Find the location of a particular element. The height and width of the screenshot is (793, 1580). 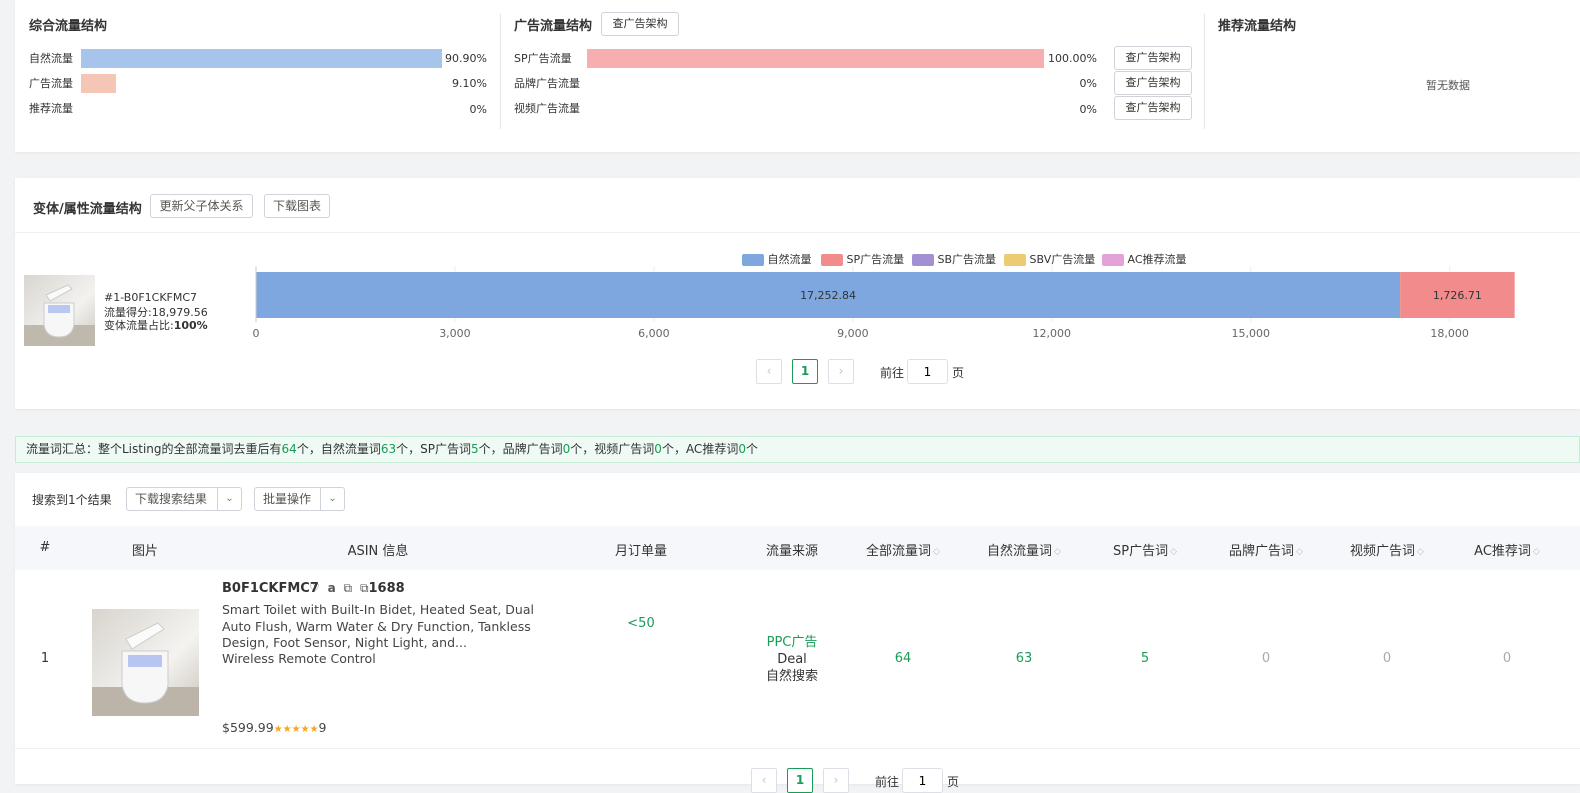

asin-link: B0F1CKFMC7 is located at coordinates (270, 588).